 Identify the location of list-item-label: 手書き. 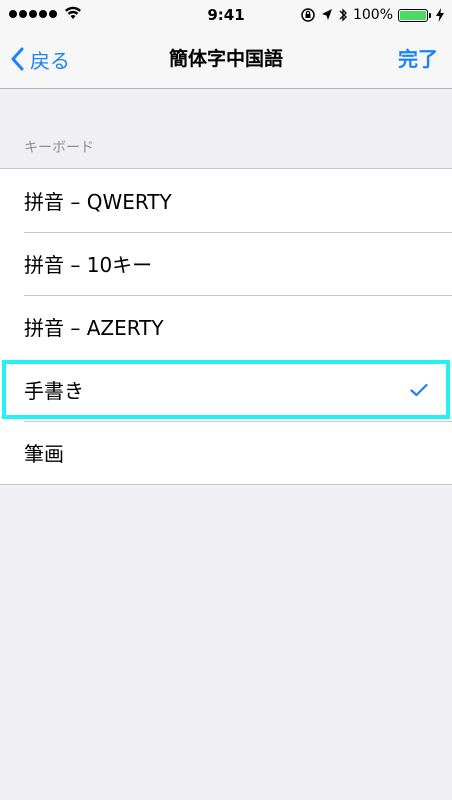
(54, 391).